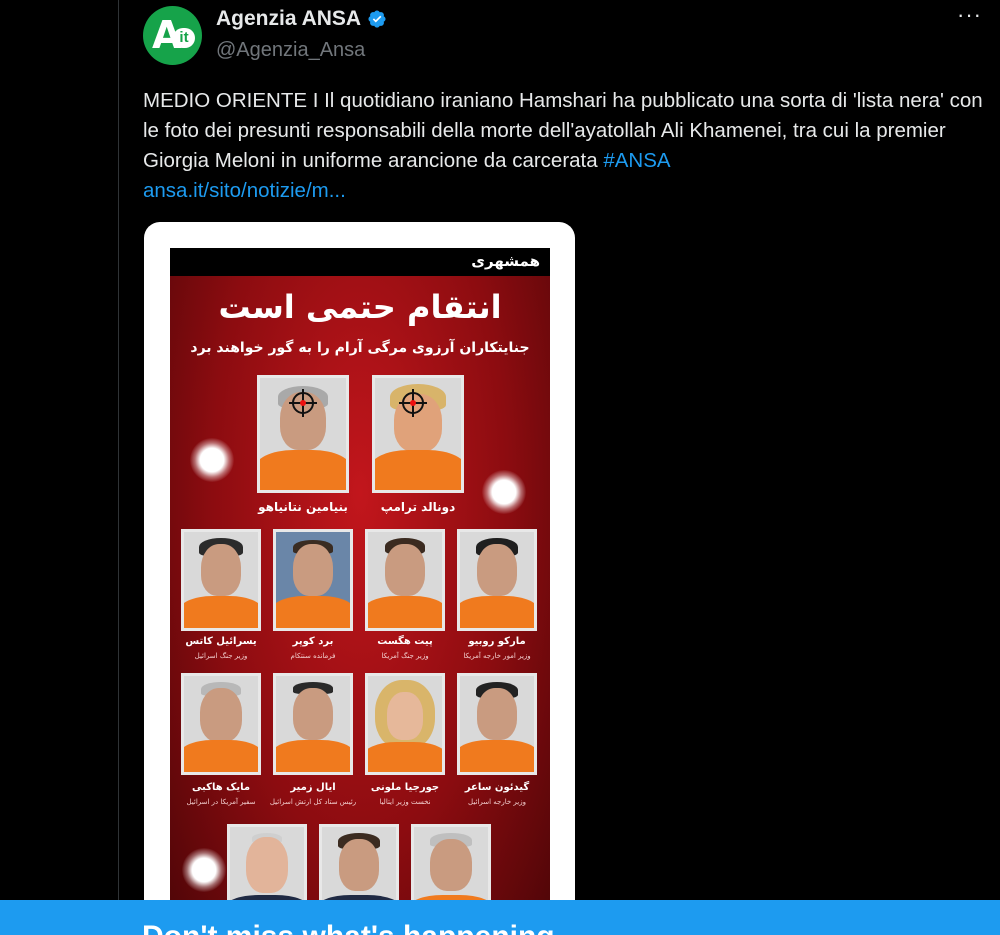 The width and height of the screenshot is (1000, 935). I want to click on avatar-logo-suffix: it, so click(184, 38).